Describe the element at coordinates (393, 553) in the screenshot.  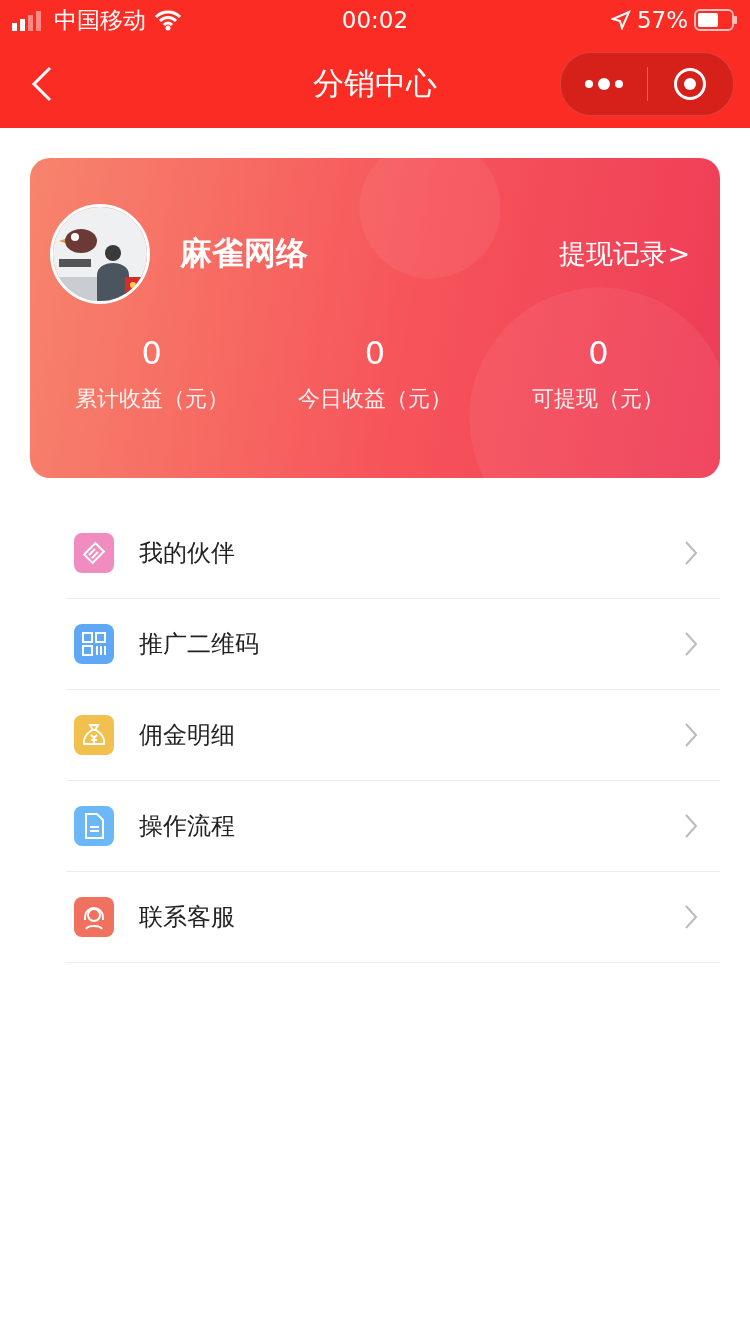
I see `menu-item: 我的伙伴` at that location.